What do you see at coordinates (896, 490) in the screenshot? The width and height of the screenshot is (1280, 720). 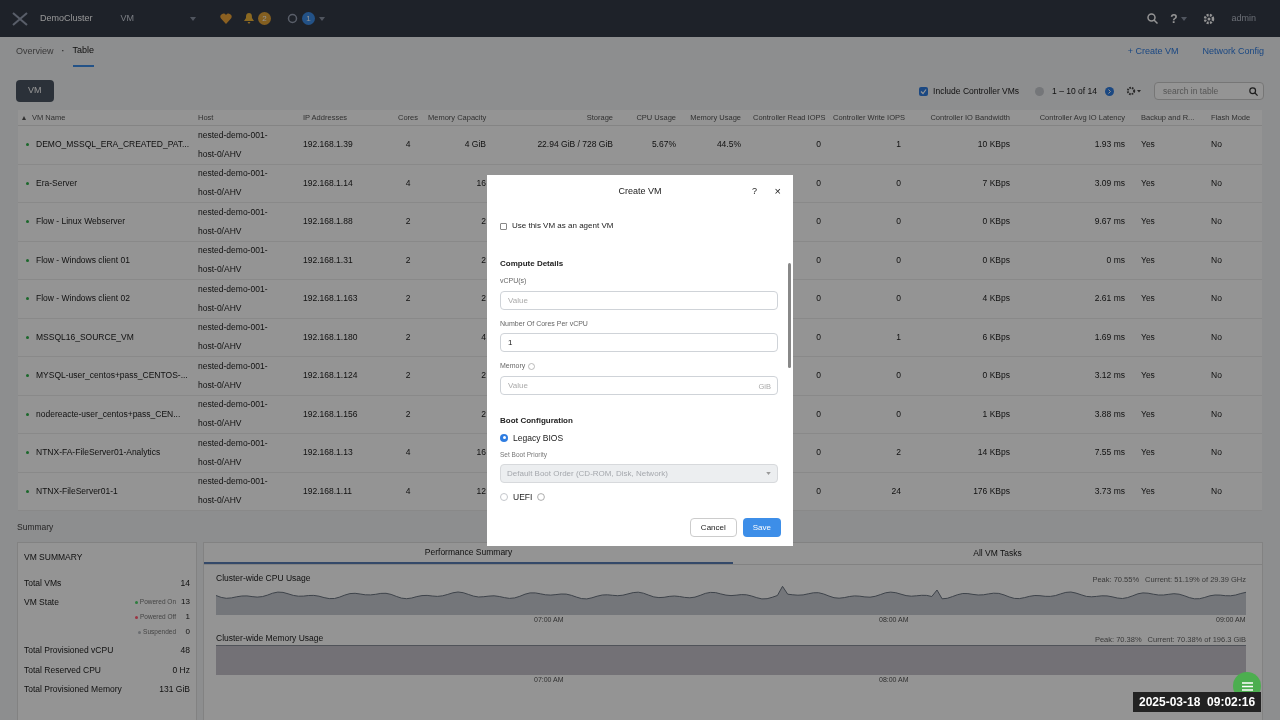 I see `table-cell: 24` at bounding box center [896, 490].